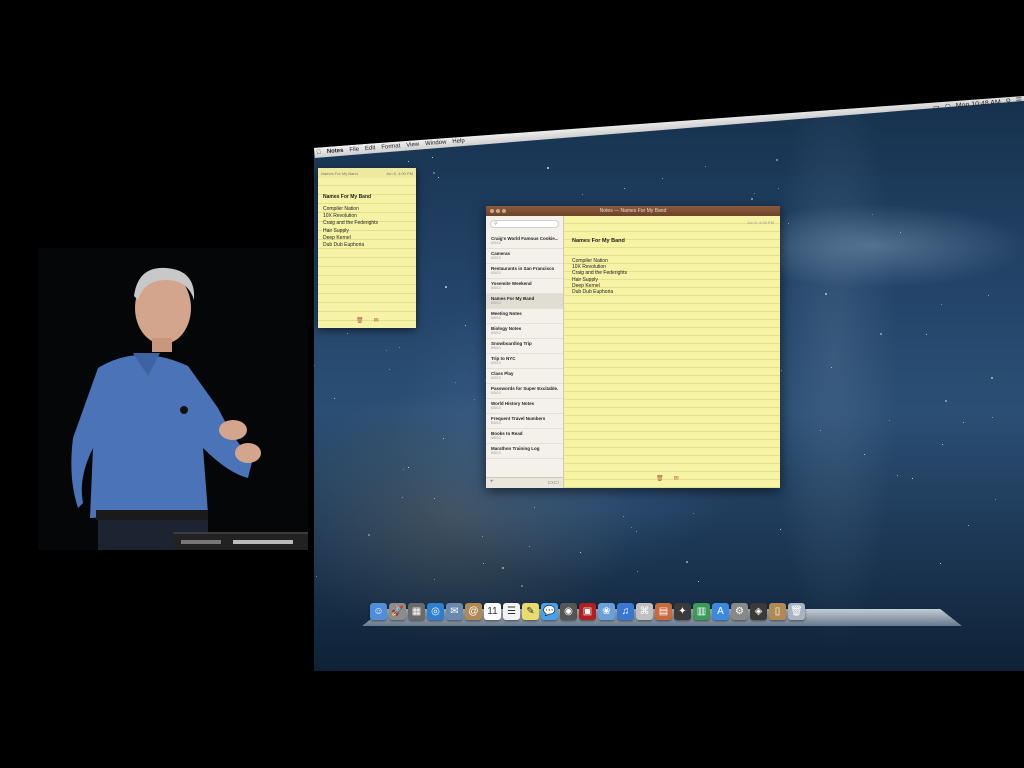 The width and height of the screenshot is (1024, 768). Describe the element at coordinates (378, 611) in the screenshot. I see `finder-icon: ☺` at that location.